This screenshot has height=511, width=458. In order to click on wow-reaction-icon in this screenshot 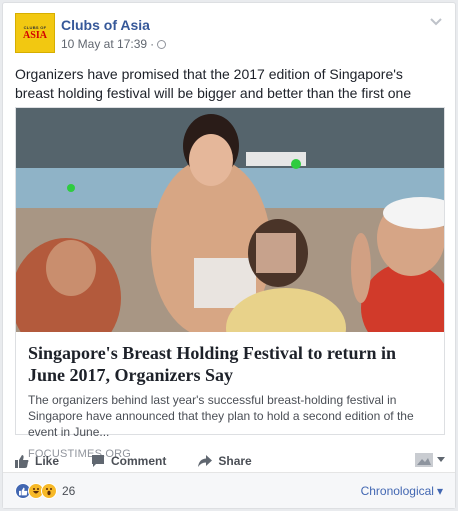, I will do `click(49, 491)`.